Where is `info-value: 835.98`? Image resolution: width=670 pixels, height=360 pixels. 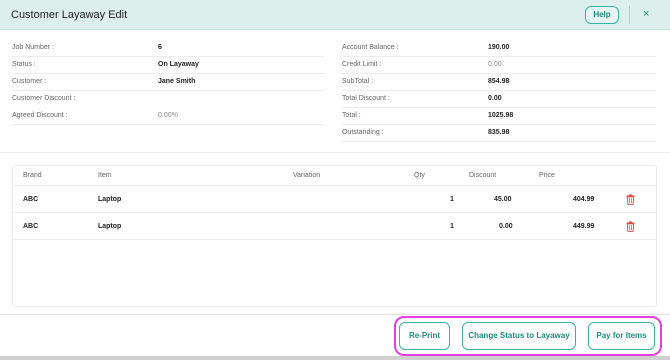
info-value: 835.98 is located at coordinates (499, 132).